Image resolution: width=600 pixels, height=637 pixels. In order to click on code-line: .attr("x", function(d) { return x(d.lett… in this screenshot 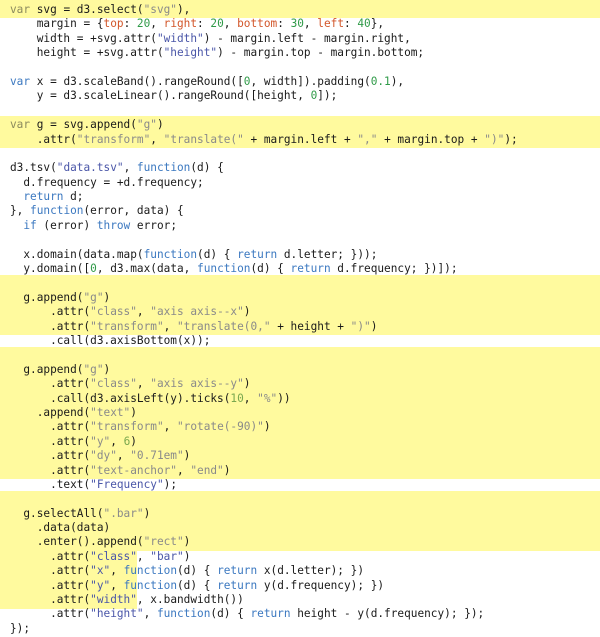, I will do `click(264, 571)`.